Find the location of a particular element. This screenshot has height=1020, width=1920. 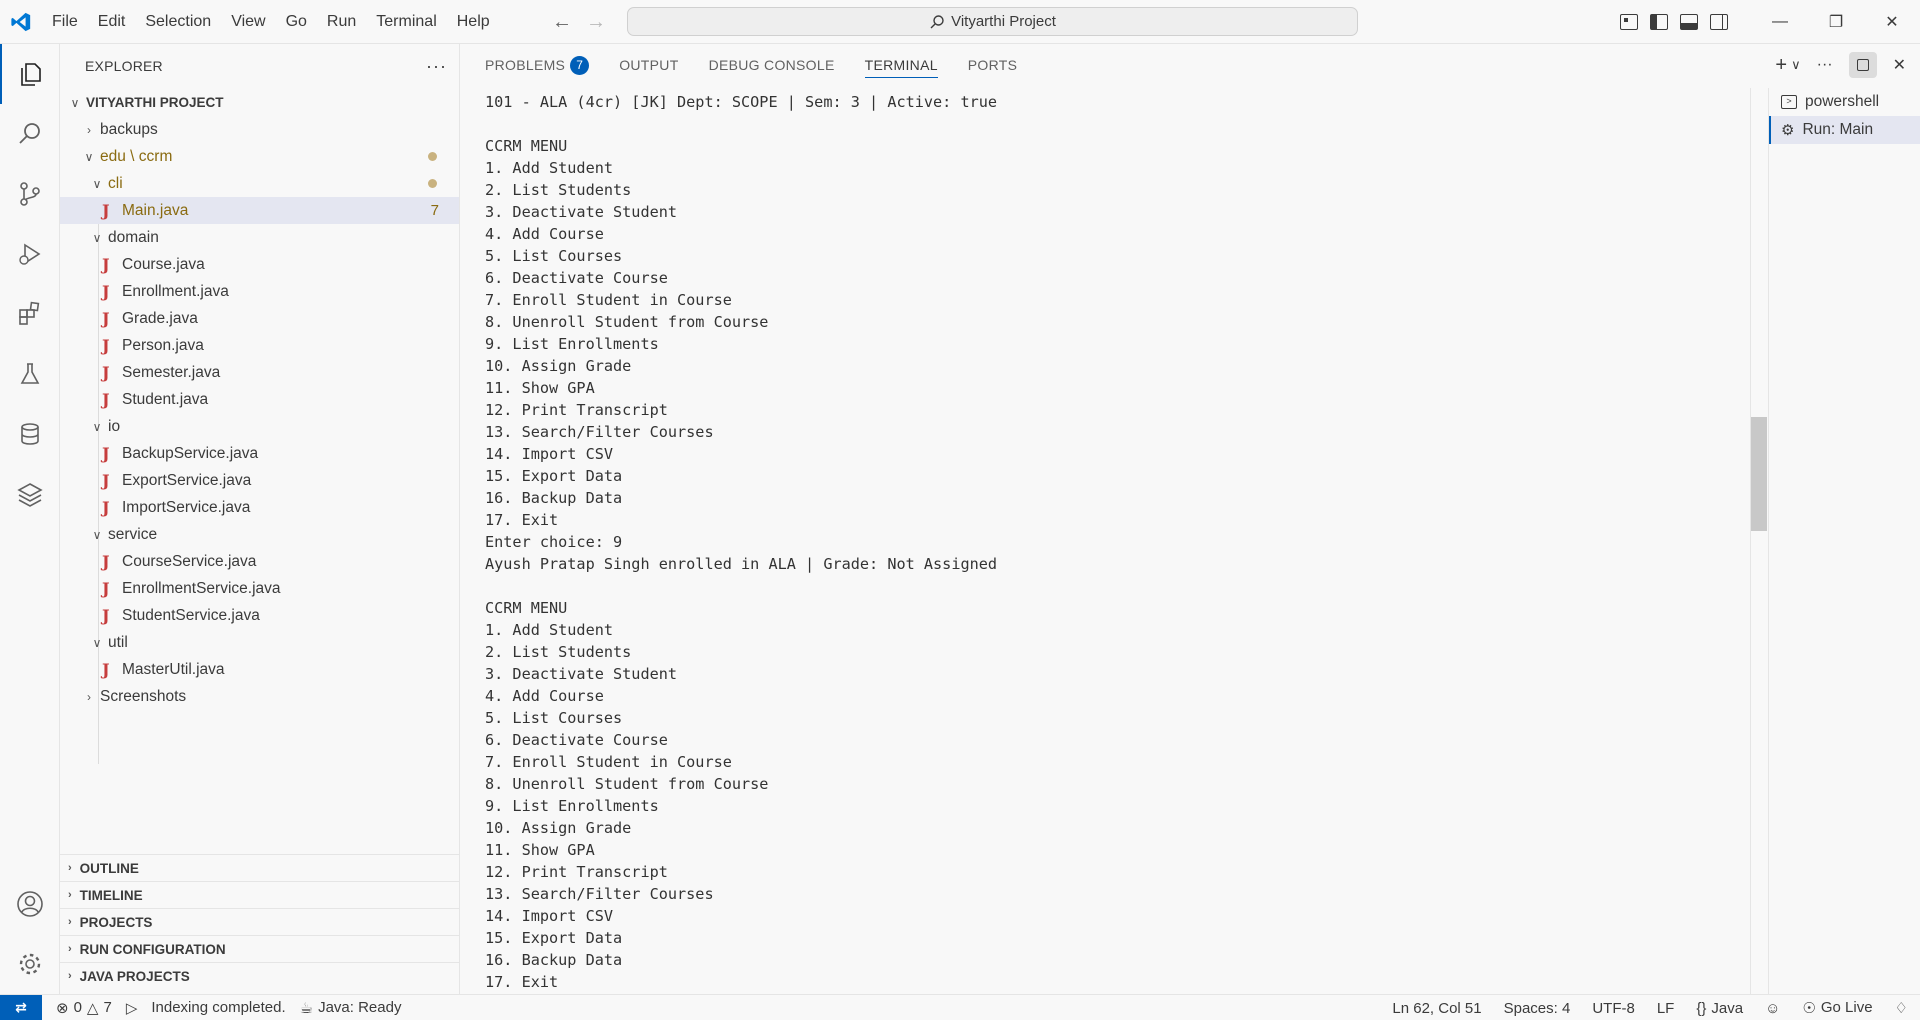

project-root: ∨ VITYARTHI PROJECT is located at coordinates (259, 102).